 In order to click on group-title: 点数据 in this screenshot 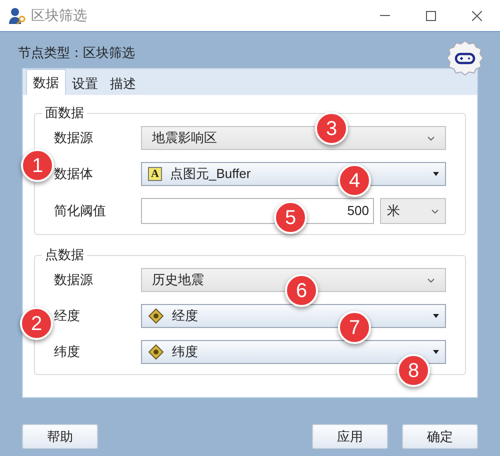, I will do `click(64, 255)`.